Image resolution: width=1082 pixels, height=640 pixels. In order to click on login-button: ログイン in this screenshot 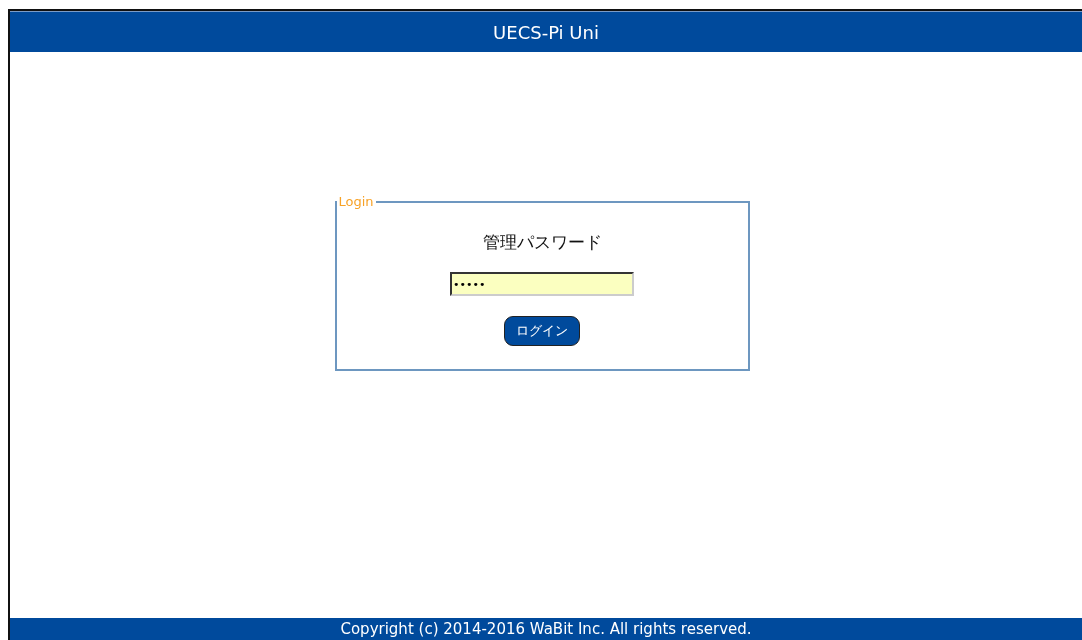, I will do `click(542, 331)`.